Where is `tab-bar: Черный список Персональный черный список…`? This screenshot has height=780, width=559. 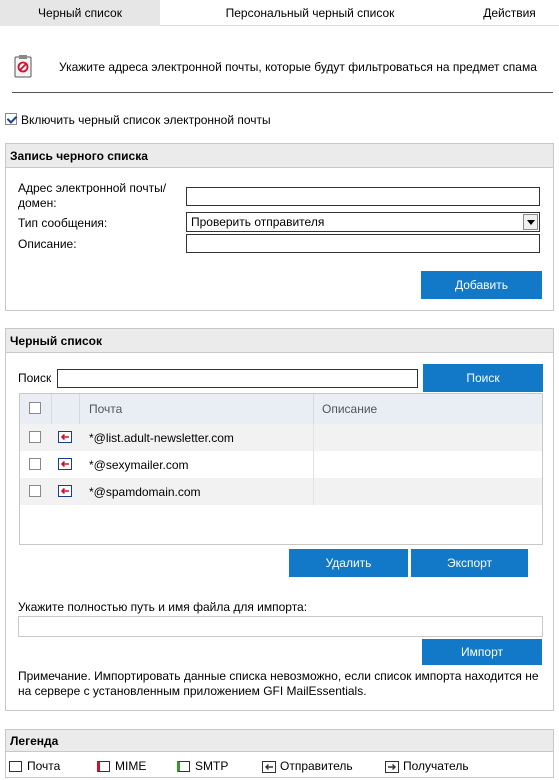 tab-bar: Черный список Персональный черный список… is located at coordinates (279, 13).